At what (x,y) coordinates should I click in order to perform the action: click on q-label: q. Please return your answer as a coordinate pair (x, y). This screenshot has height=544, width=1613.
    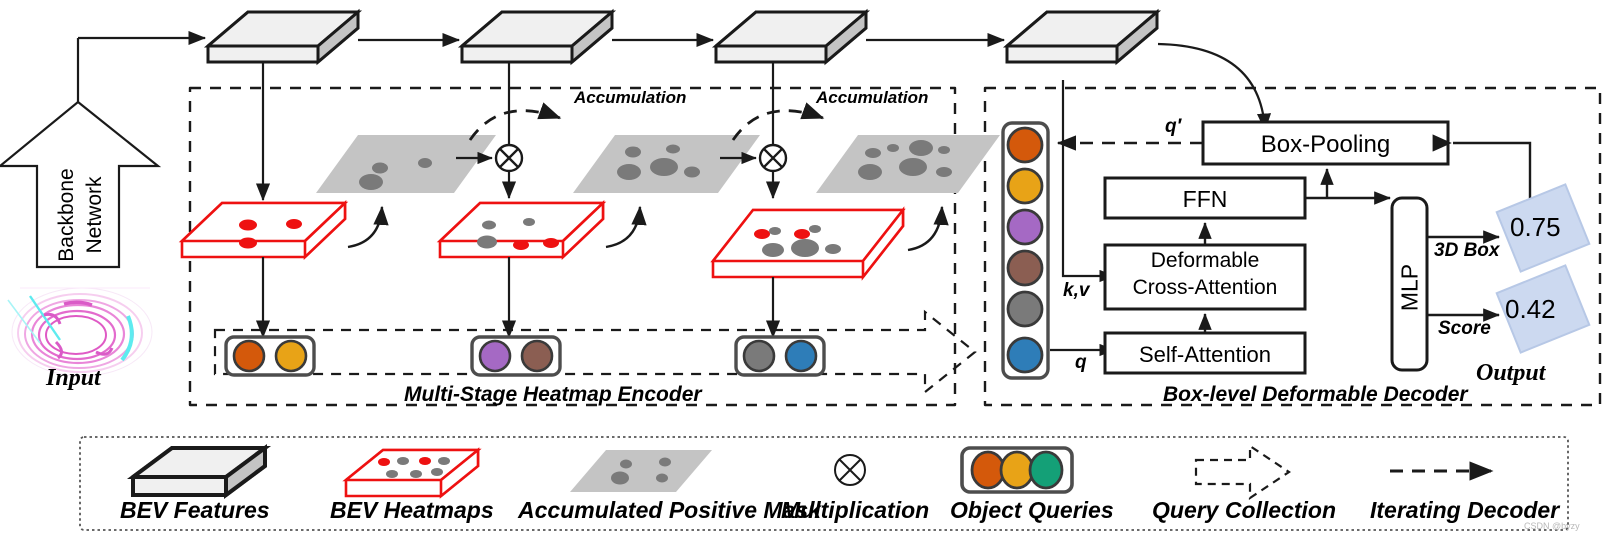
    Looking at the image, I should click on (1081, 362).